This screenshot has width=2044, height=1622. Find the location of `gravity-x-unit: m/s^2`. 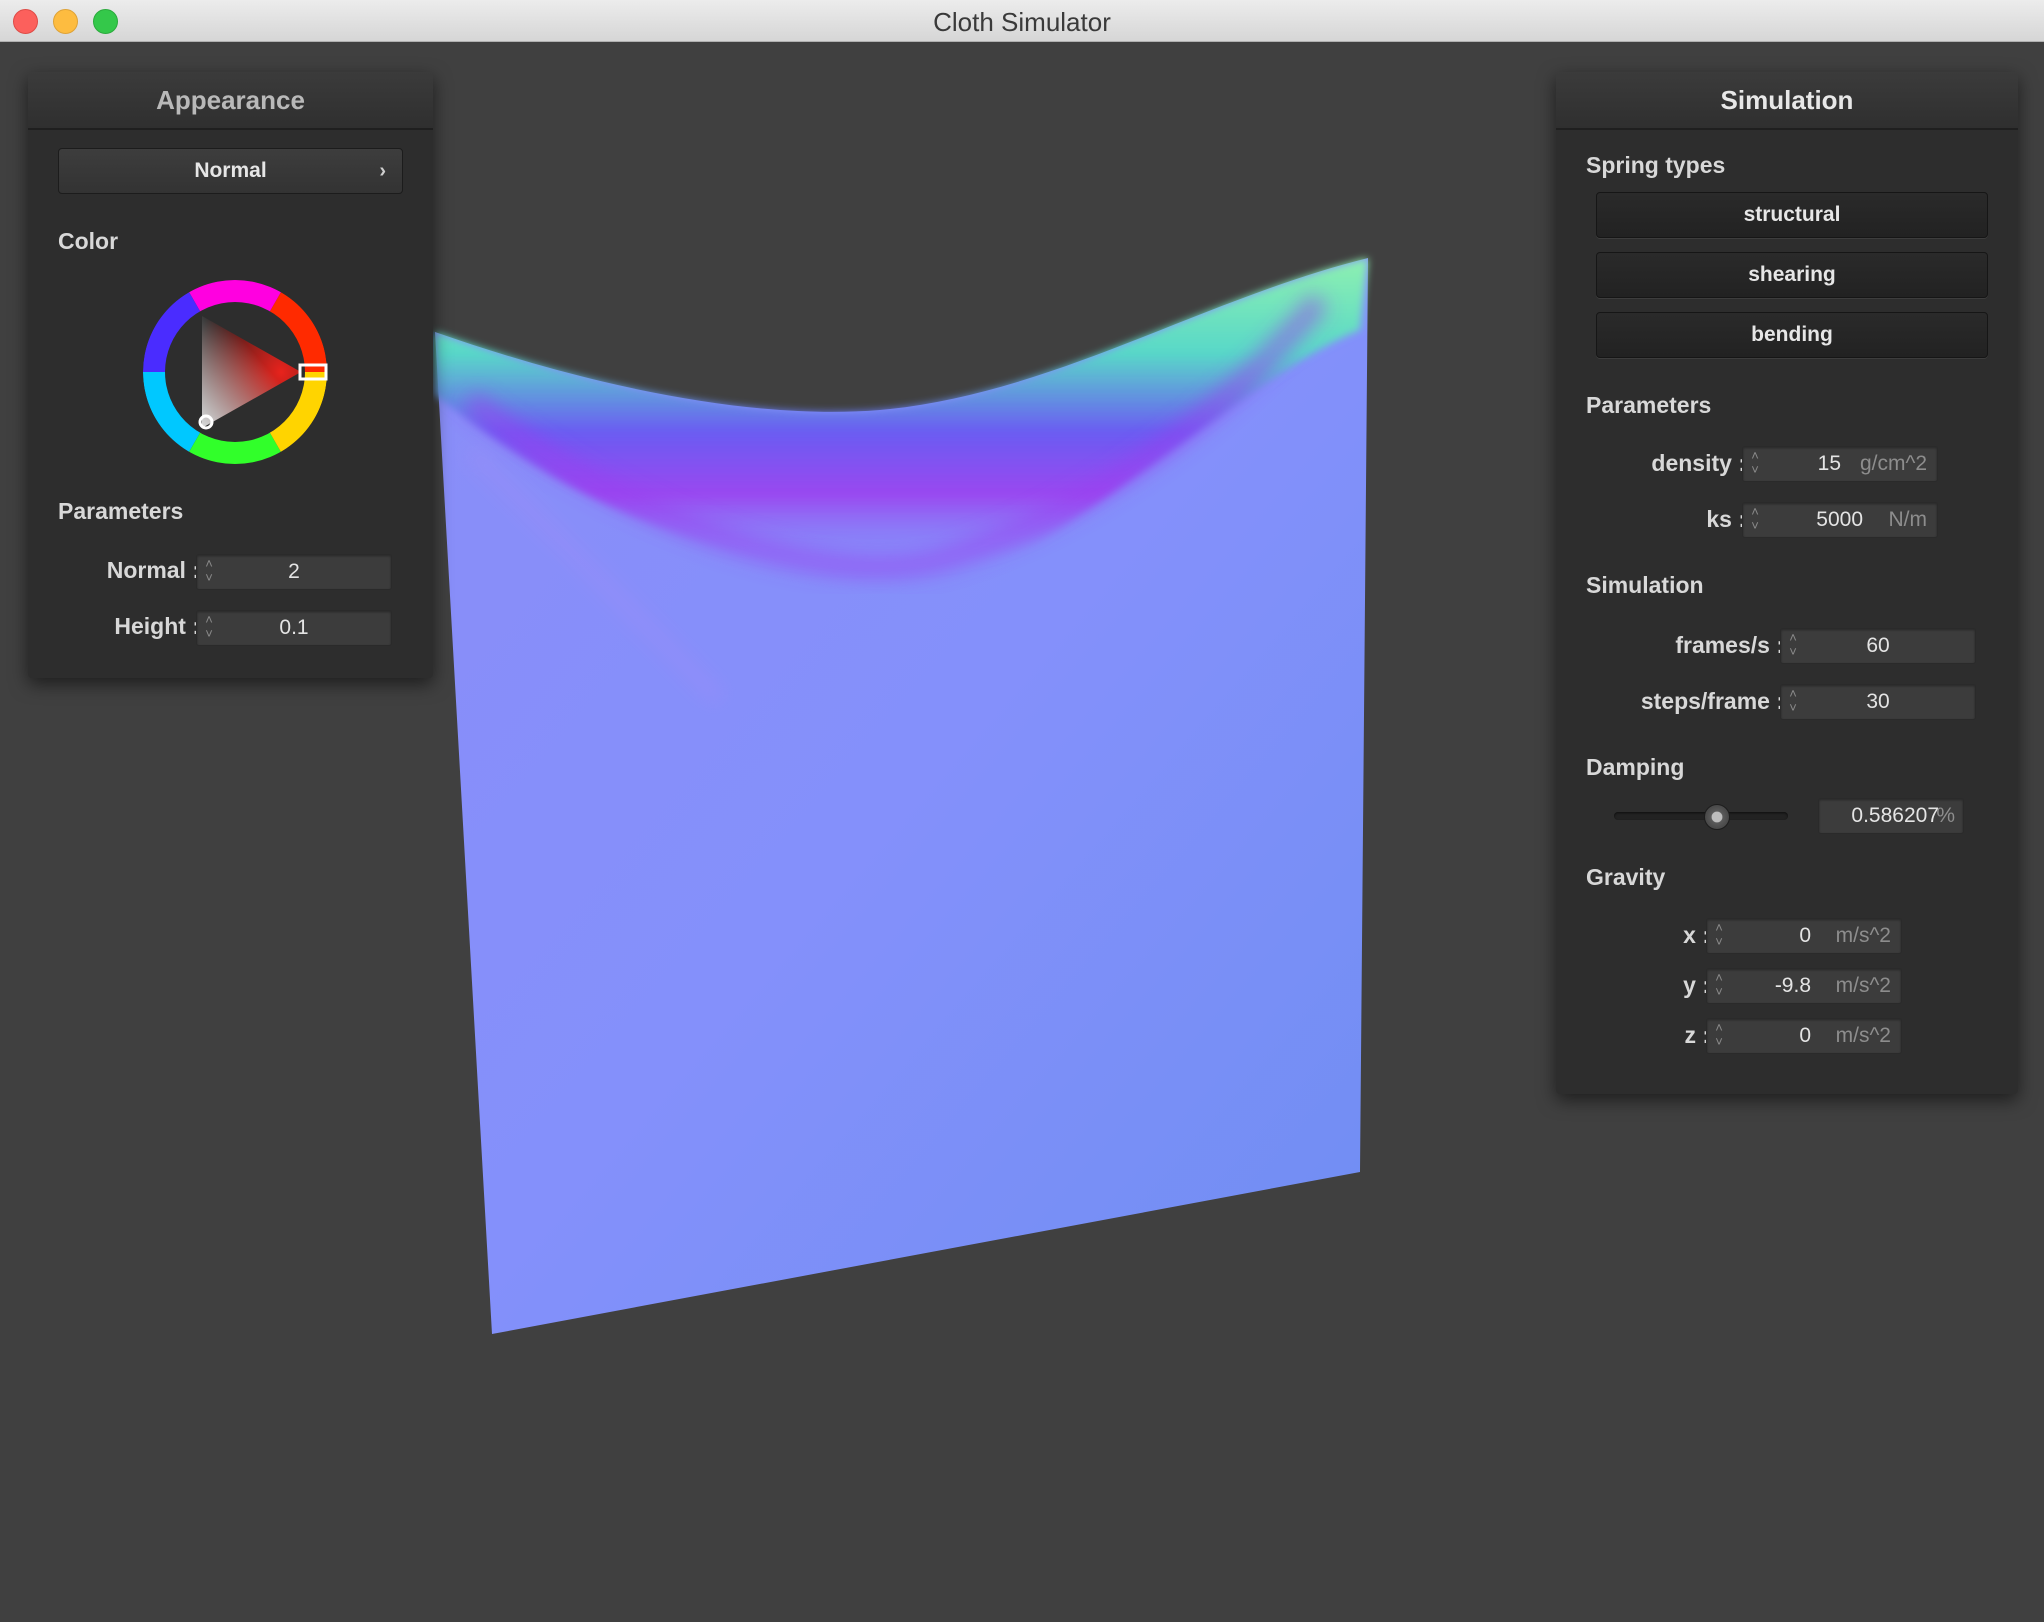

gravity-x-unit: m/s^2 is located at coordinates (1863, 935).